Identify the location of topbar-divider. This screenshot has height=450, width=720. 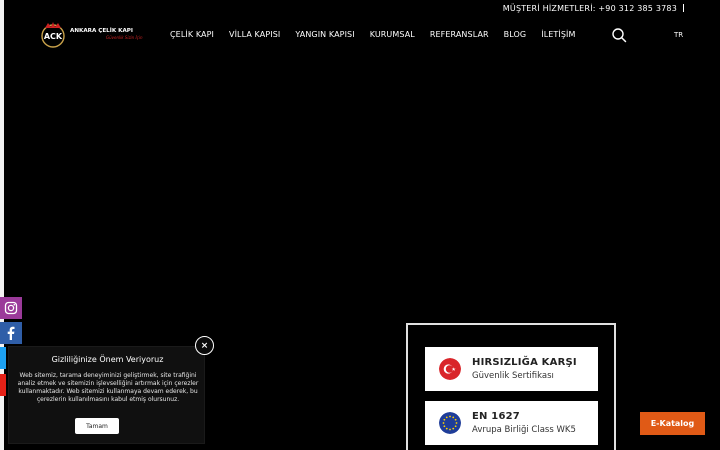
(683, 8).